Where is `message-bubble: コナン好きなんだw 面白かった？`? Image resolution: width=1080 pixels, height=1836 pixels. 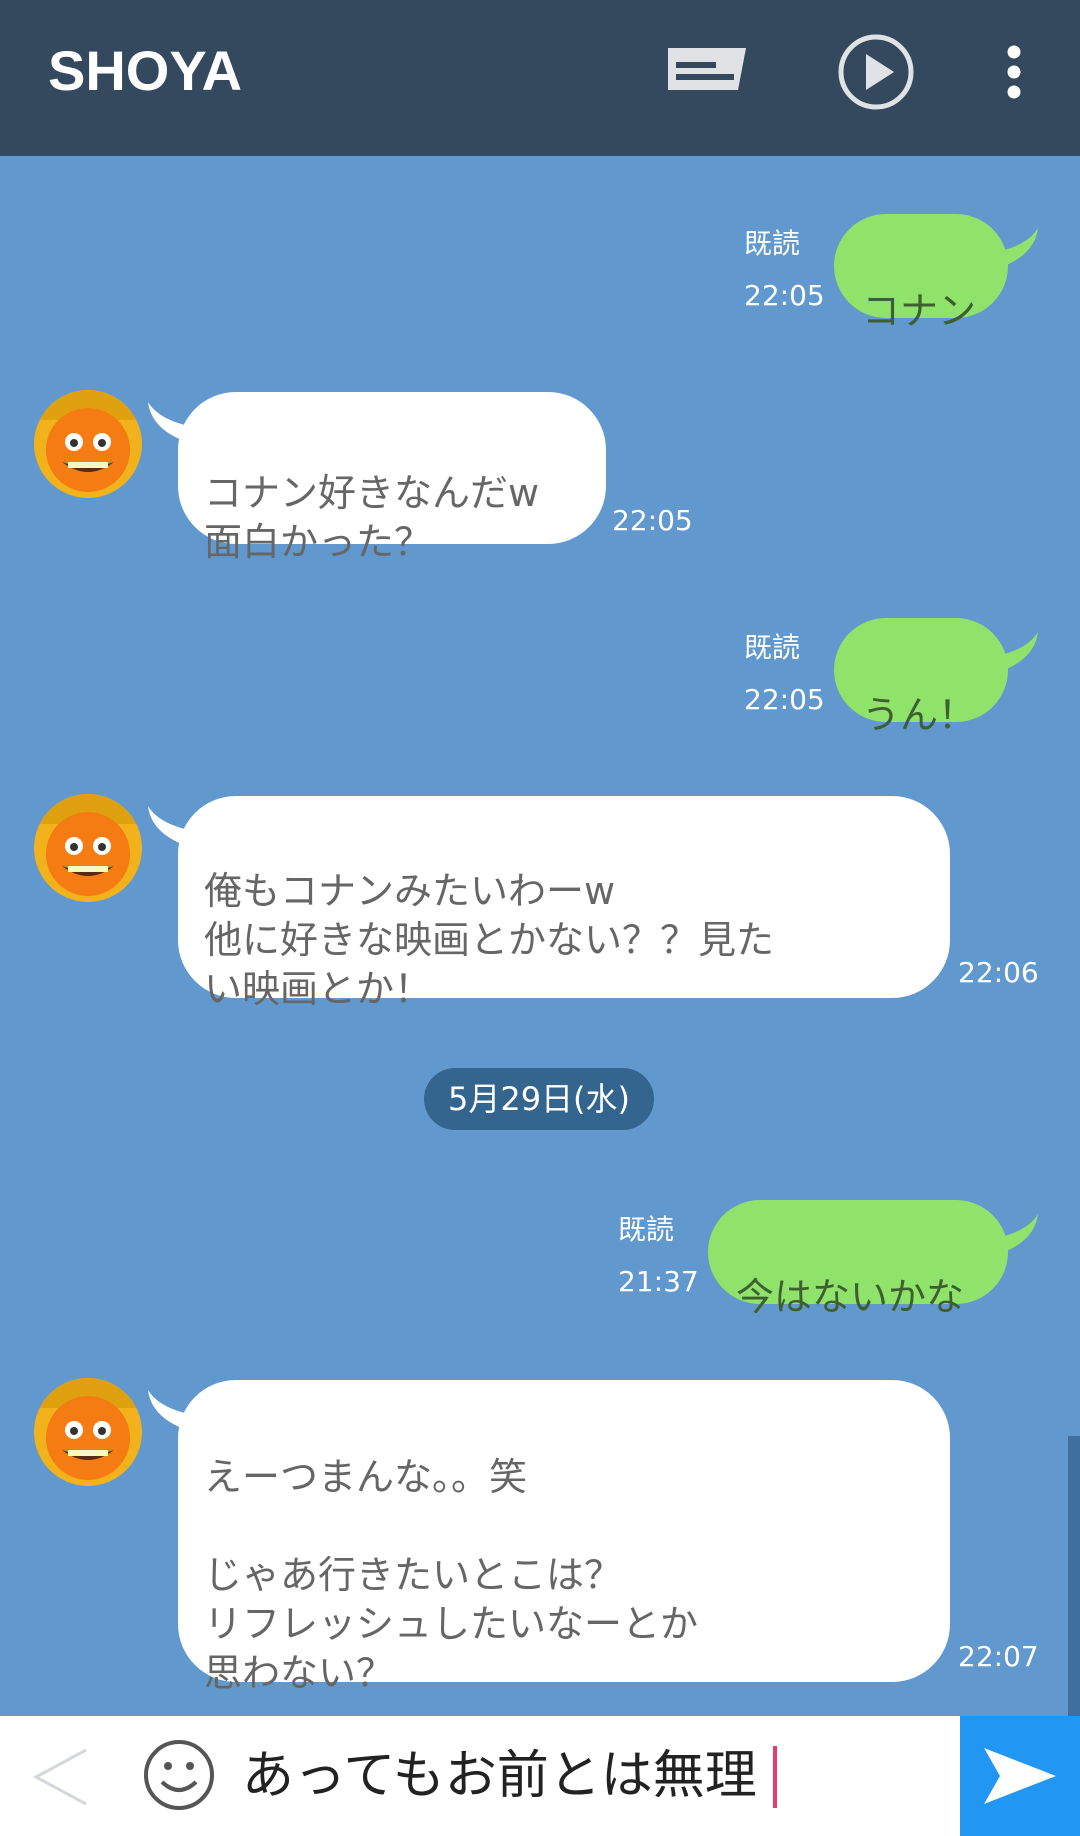
message-bubble: コナン好きなんだw 面白かった？ is located at coordinates (392, 478).